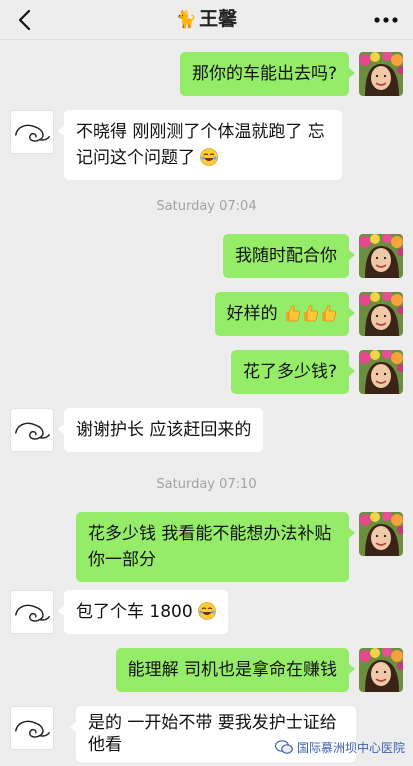  I want to click on message-row: 包了个车 1800, so click(206, 612).